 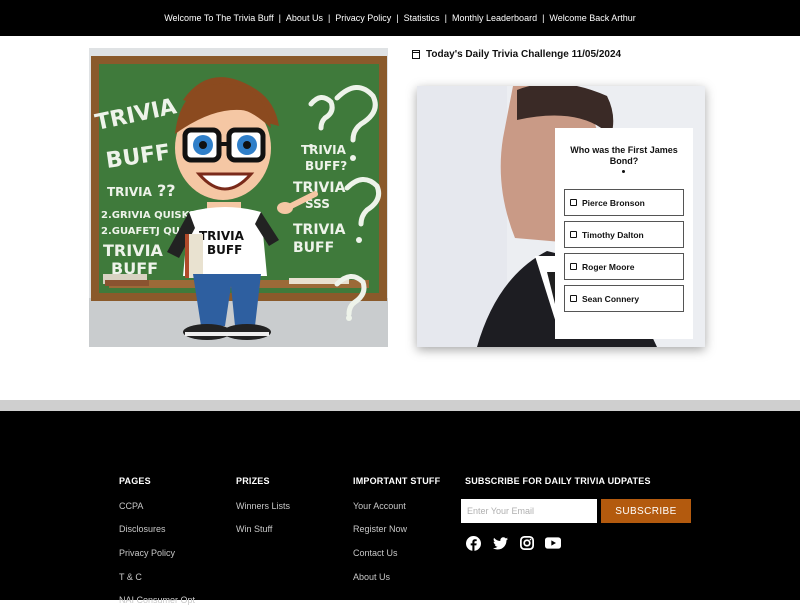 What do you see at coordinates (379, 506) in the screenshot?
I see `footer-link-your-account: Your Account` at bounding box center [379, 506].